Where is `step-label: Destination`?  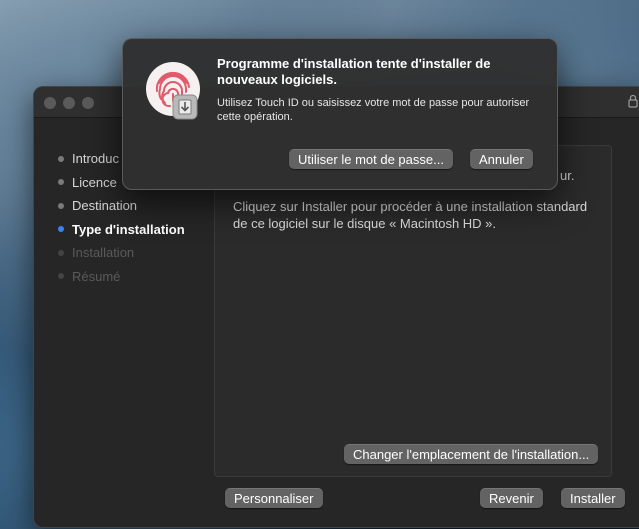 step-label: Destination is located at coordinates (105, 206).